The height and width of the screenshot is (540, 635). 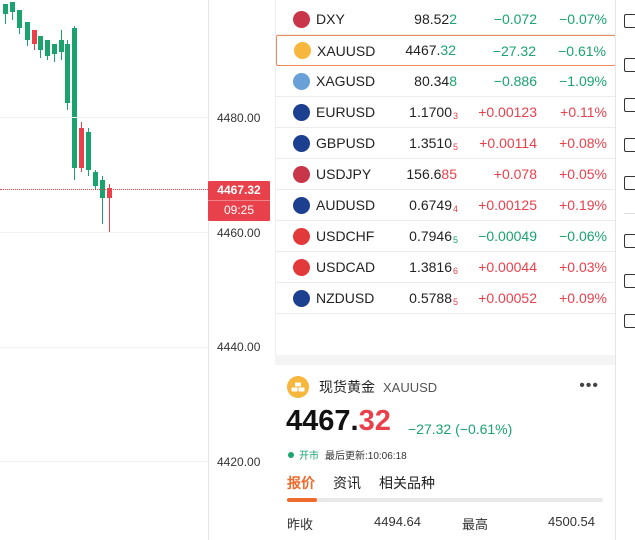 I want to click on symbol-label: AUDUSD, so click(x=346, y=205).